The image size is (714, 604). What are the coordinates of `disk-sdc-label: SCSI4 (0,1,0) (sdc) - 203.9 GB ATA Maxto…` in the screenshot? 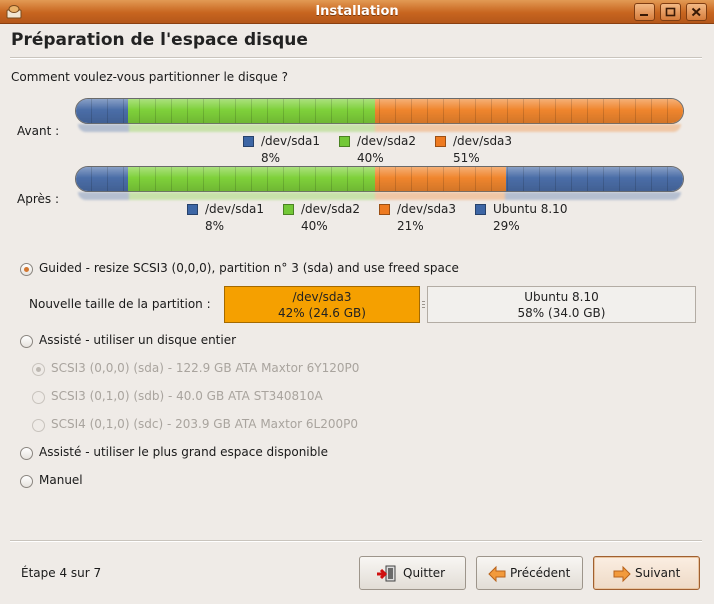 It's located at (204, 424).